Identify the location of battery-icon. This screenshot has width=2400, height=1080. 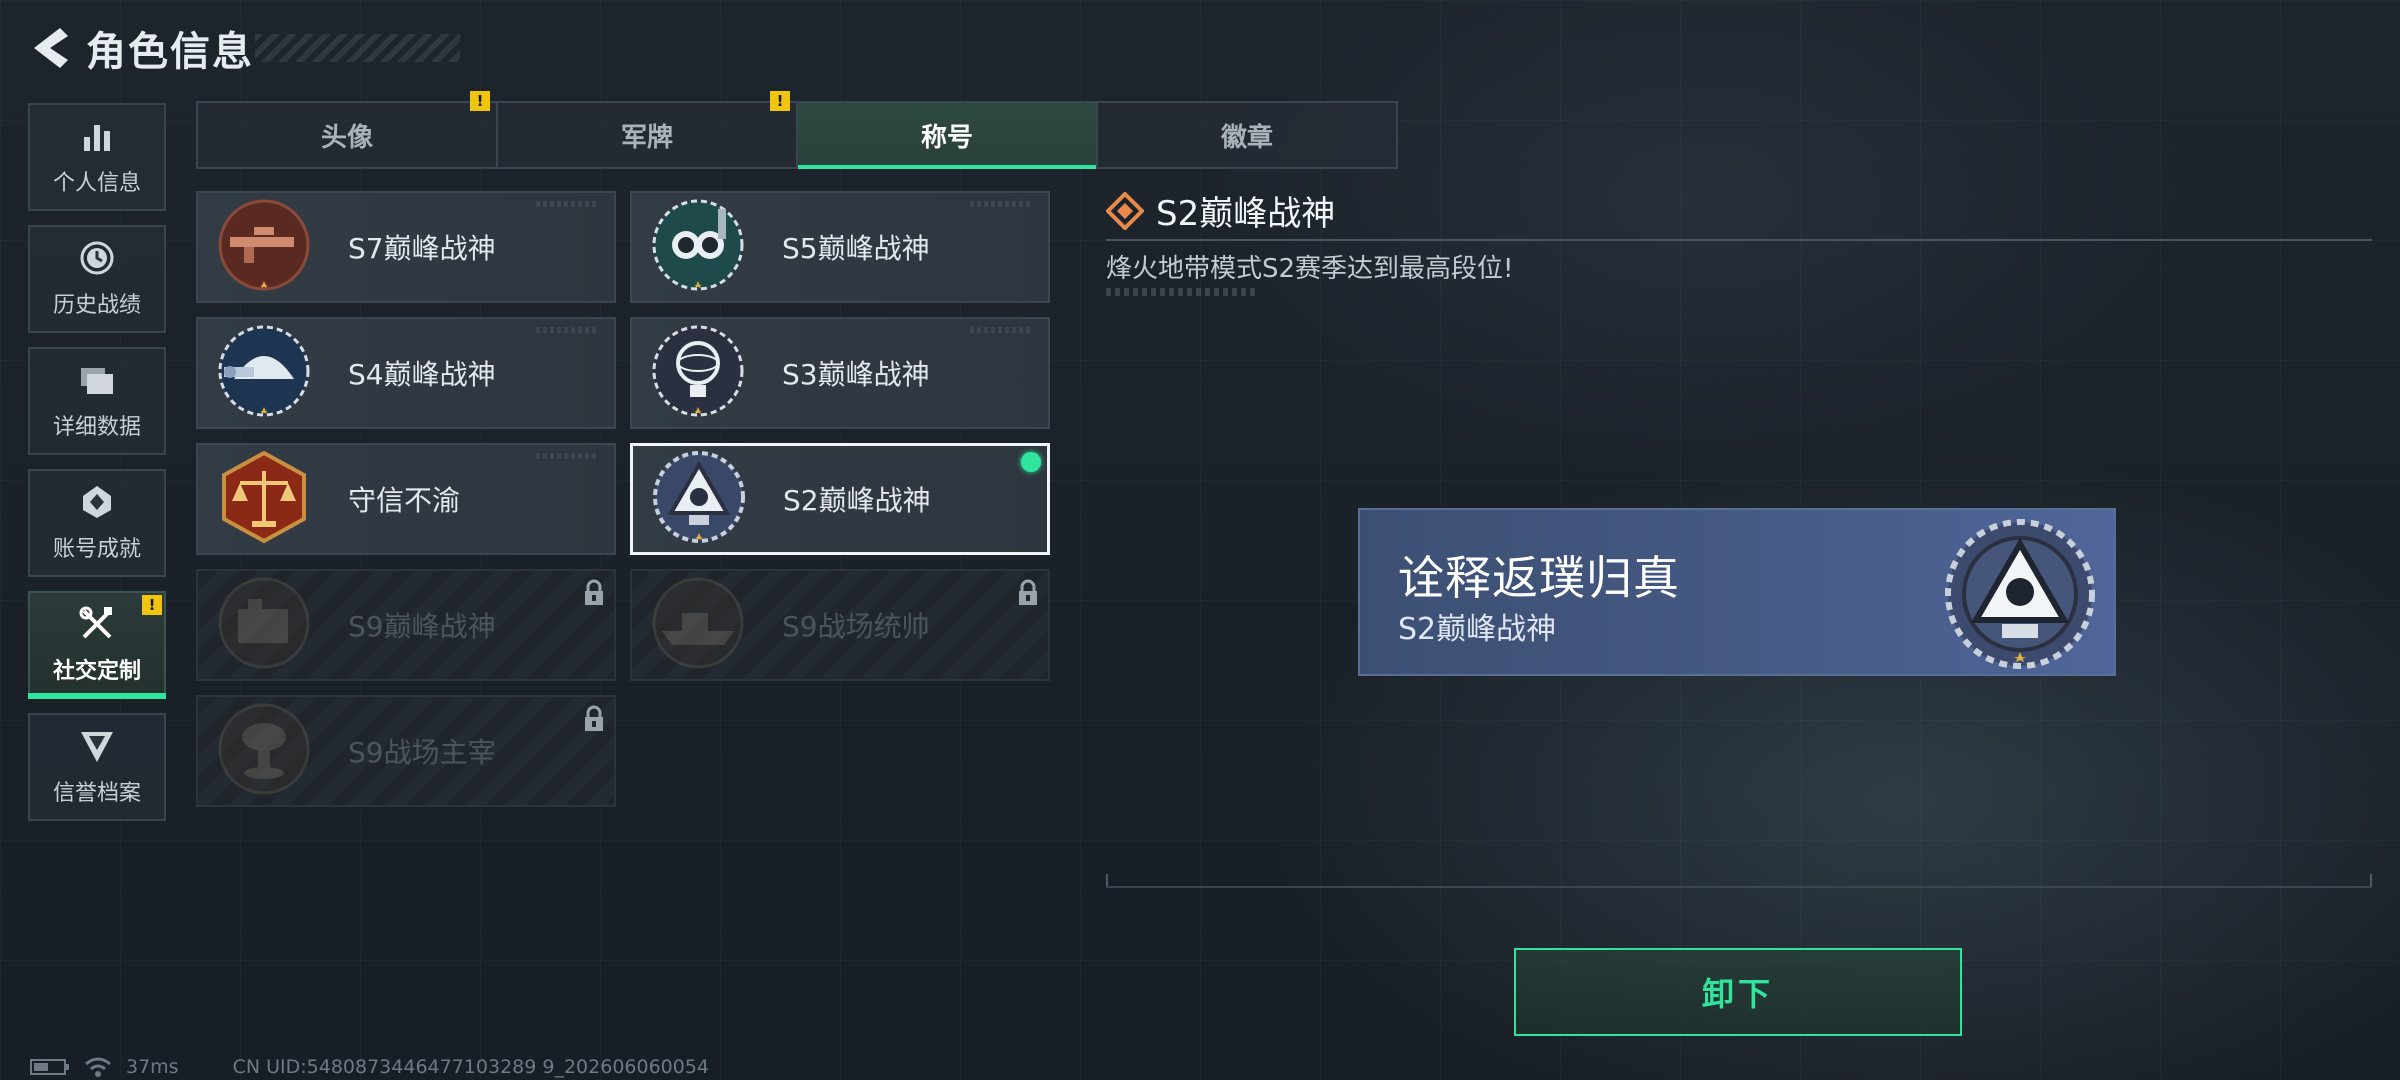
(49, 1067).